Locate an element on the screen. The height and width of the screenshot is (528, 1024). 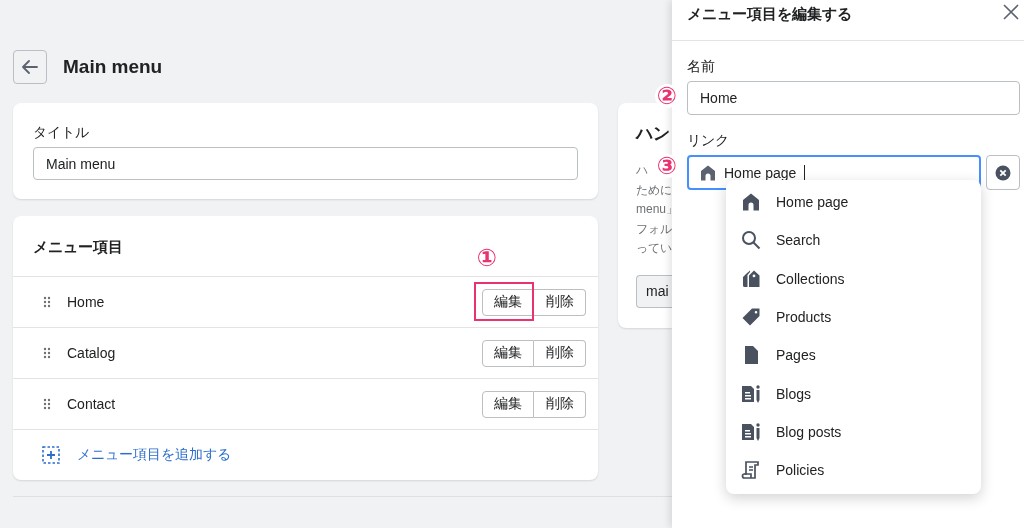
tags-icon is located at coordinates (751, 278).